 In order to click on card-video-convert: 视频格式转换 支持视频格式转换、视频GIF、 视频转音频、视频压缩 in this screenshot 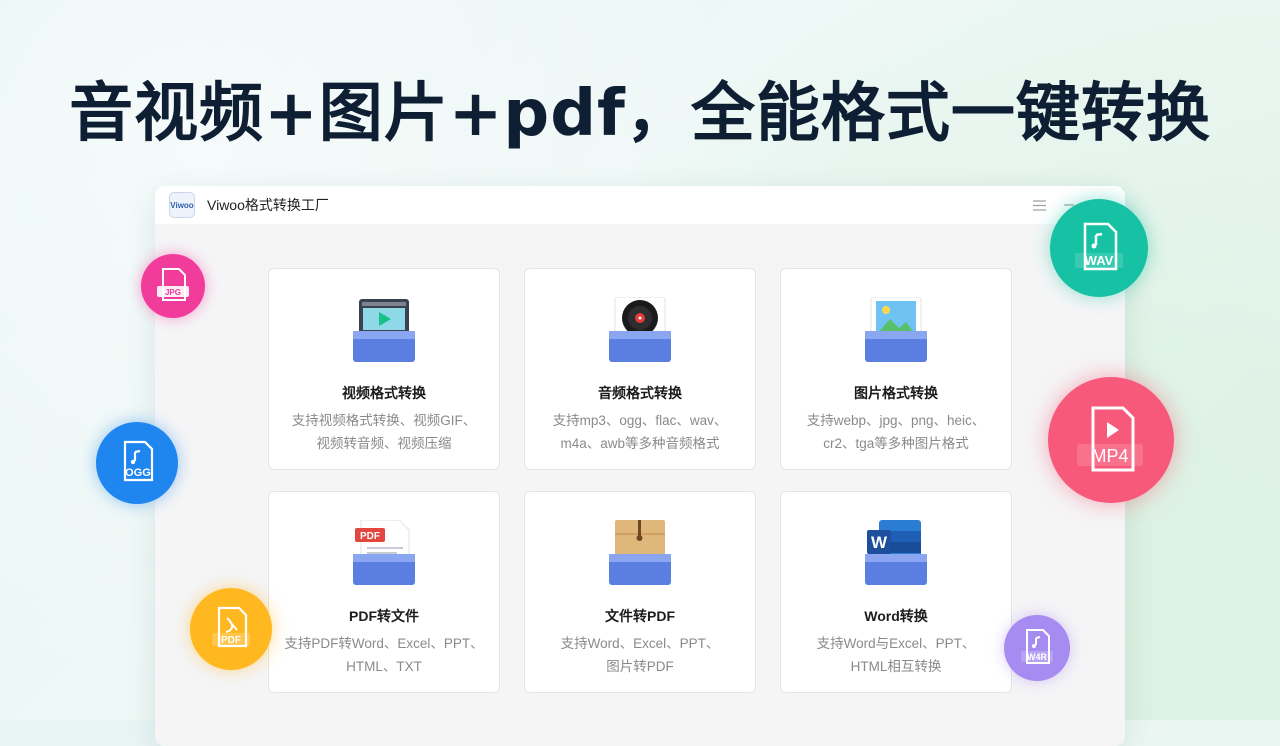, I will do `click(384, 369)`.